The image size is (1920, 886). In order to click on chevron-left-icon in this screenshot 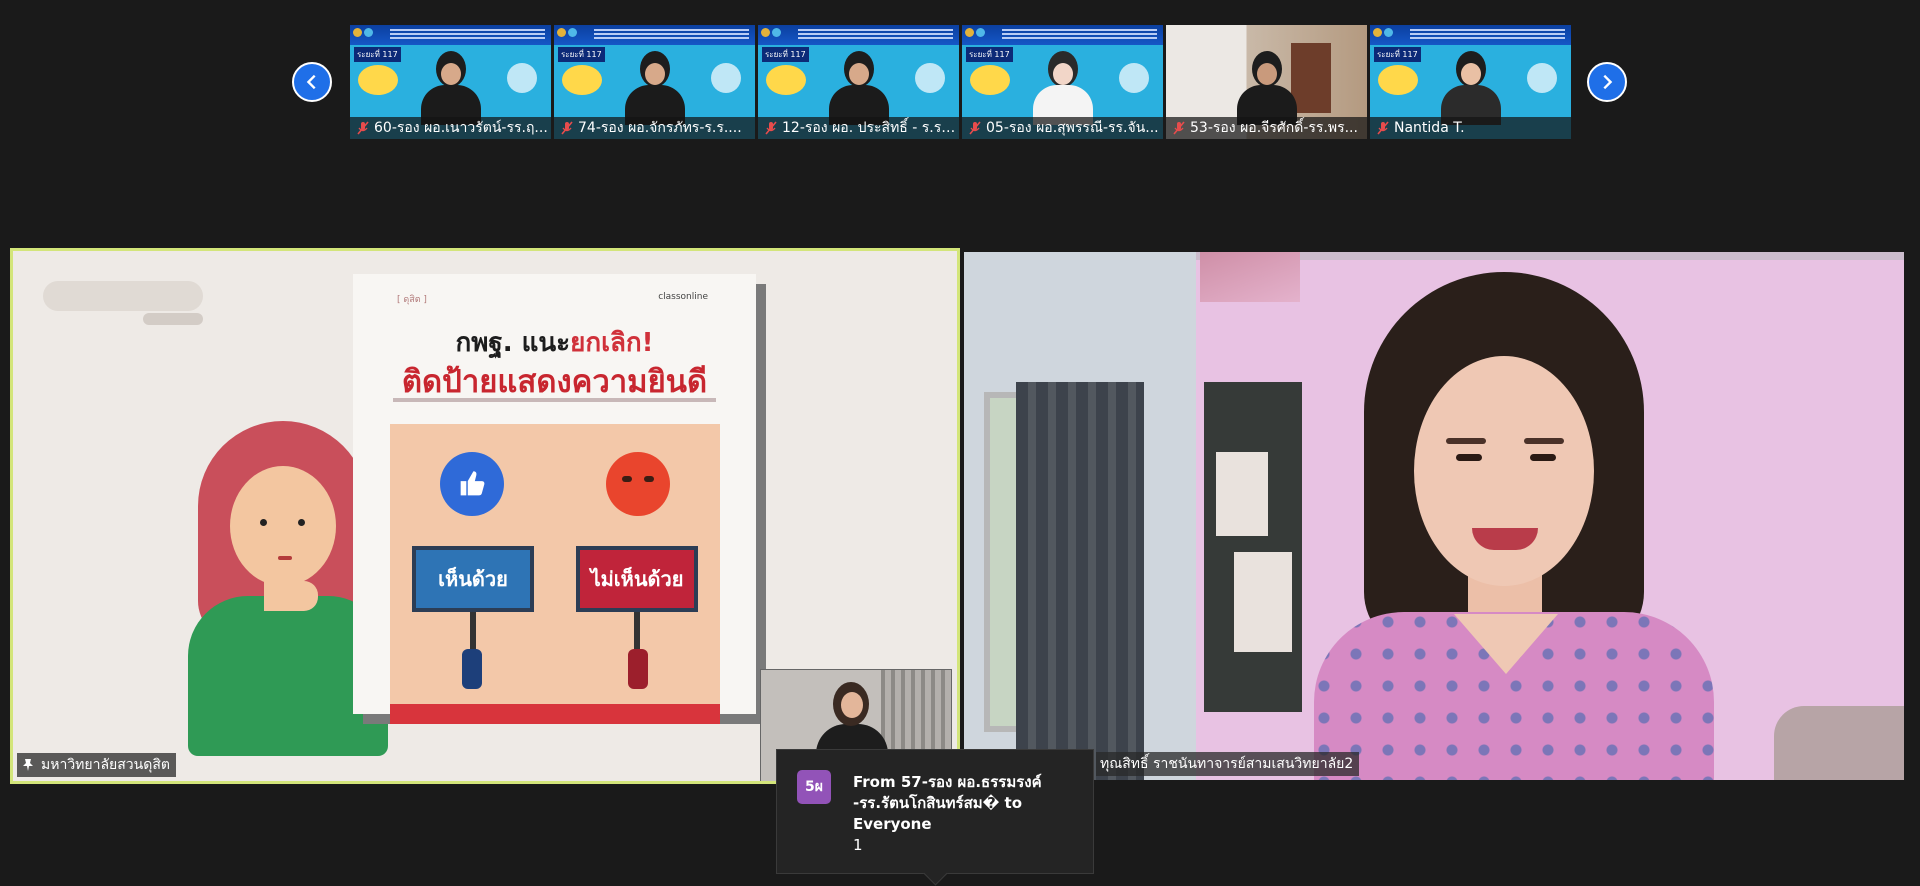, I will do `click(311, 82)`.